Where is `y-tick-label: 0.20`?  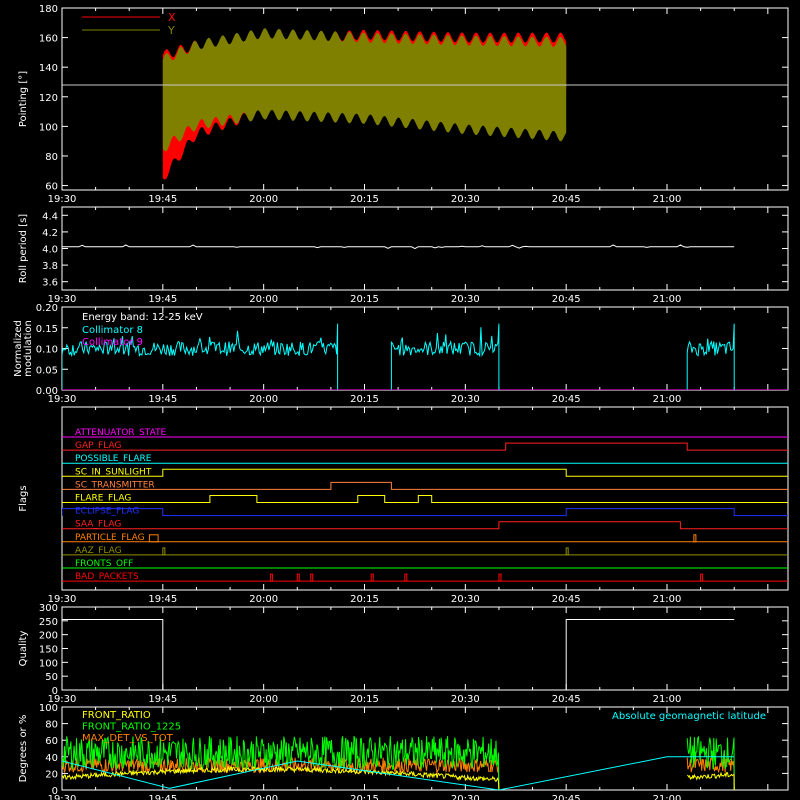 y-tick-label: 0.20 is located at coordinates (47, 308).